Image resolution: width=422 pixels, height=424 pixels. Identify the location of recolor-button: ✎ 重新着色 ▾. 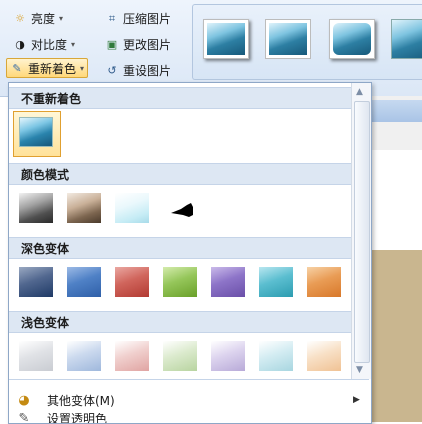
(47, 68).